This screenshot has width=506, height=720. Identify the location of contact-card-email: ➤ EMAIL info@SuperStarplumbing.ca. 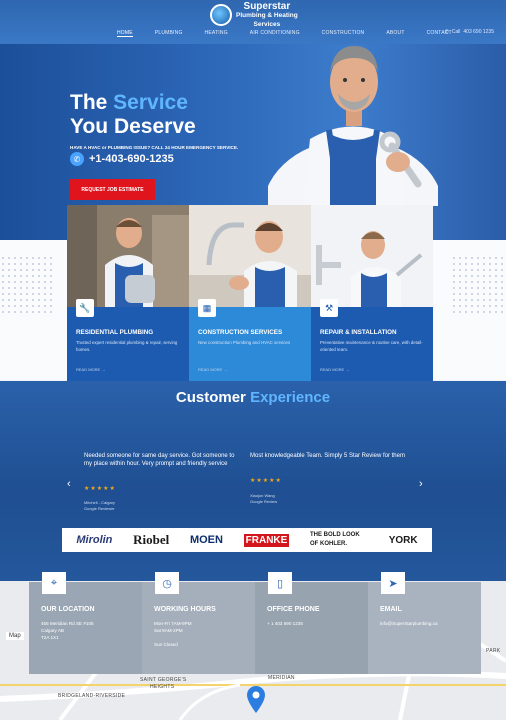
(424, 623).